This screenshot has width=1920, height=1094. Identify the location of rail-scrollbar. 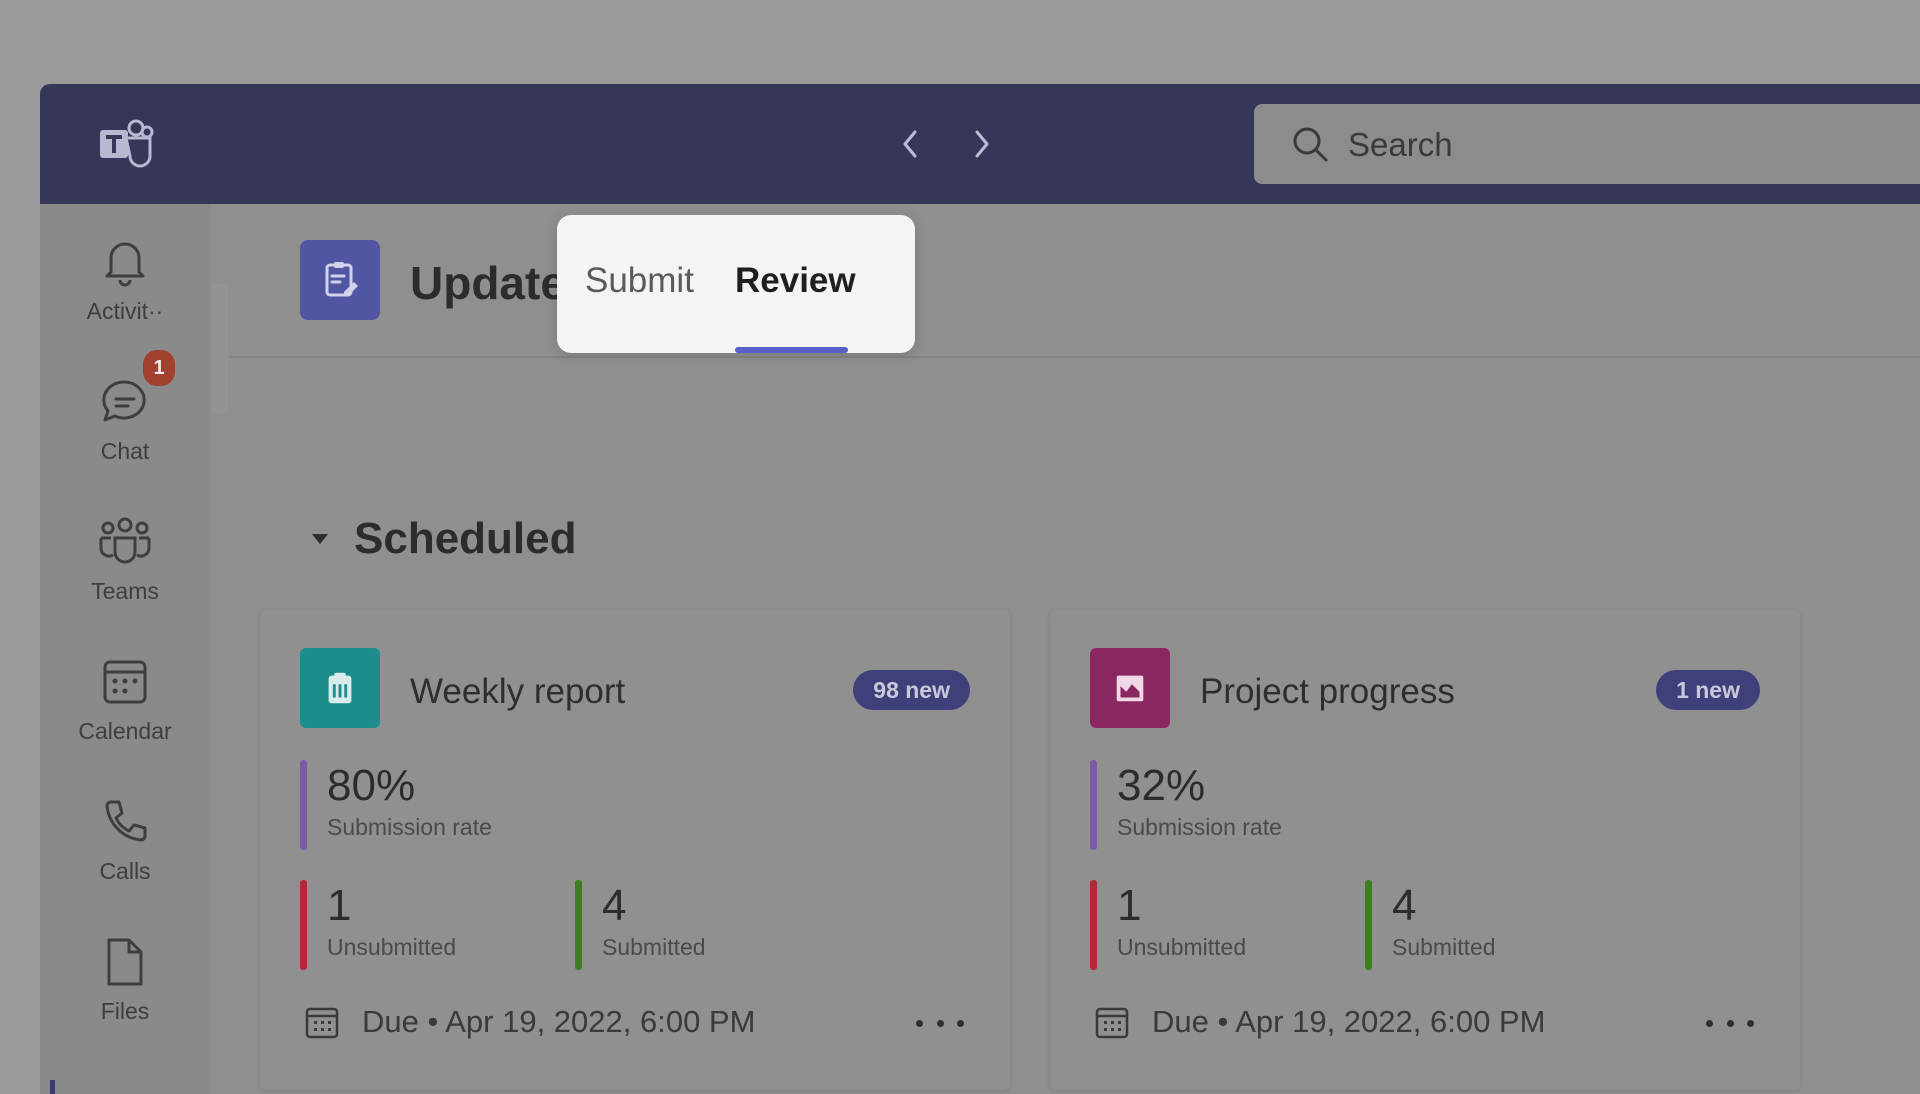
(220, 349).